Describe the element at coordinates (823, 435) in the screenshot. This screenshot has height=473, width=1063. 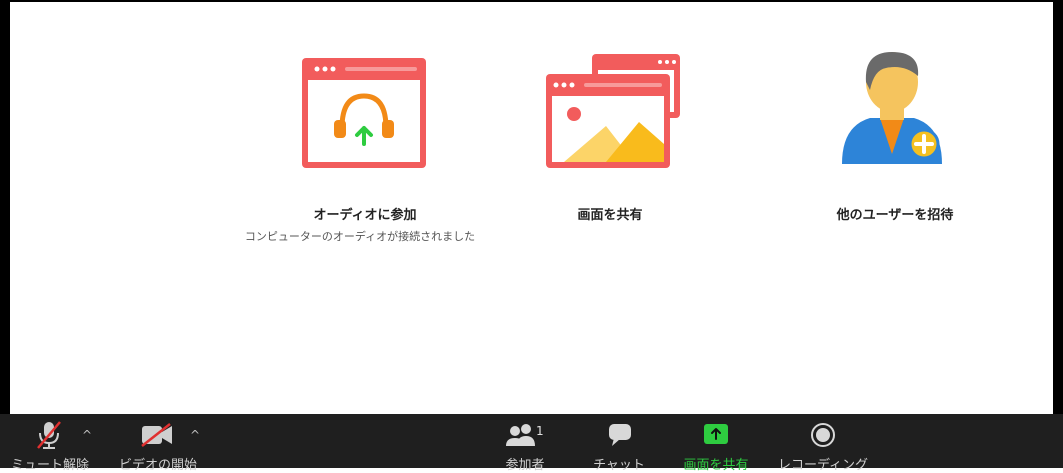
I see `record-icon` at that location.